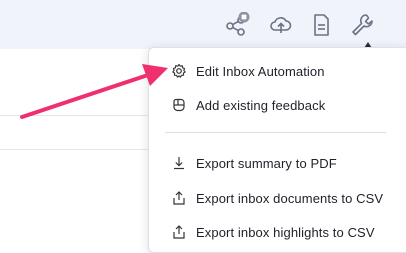 This screenshot has width=406, height=253. Describe the element at coordinates (275, 132) in the screenshot. I see `menu-divider` at that location.